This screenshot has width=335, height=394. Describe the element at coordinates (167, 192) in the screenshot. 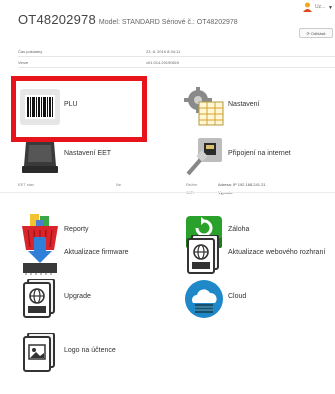

I see `divider` at that location.